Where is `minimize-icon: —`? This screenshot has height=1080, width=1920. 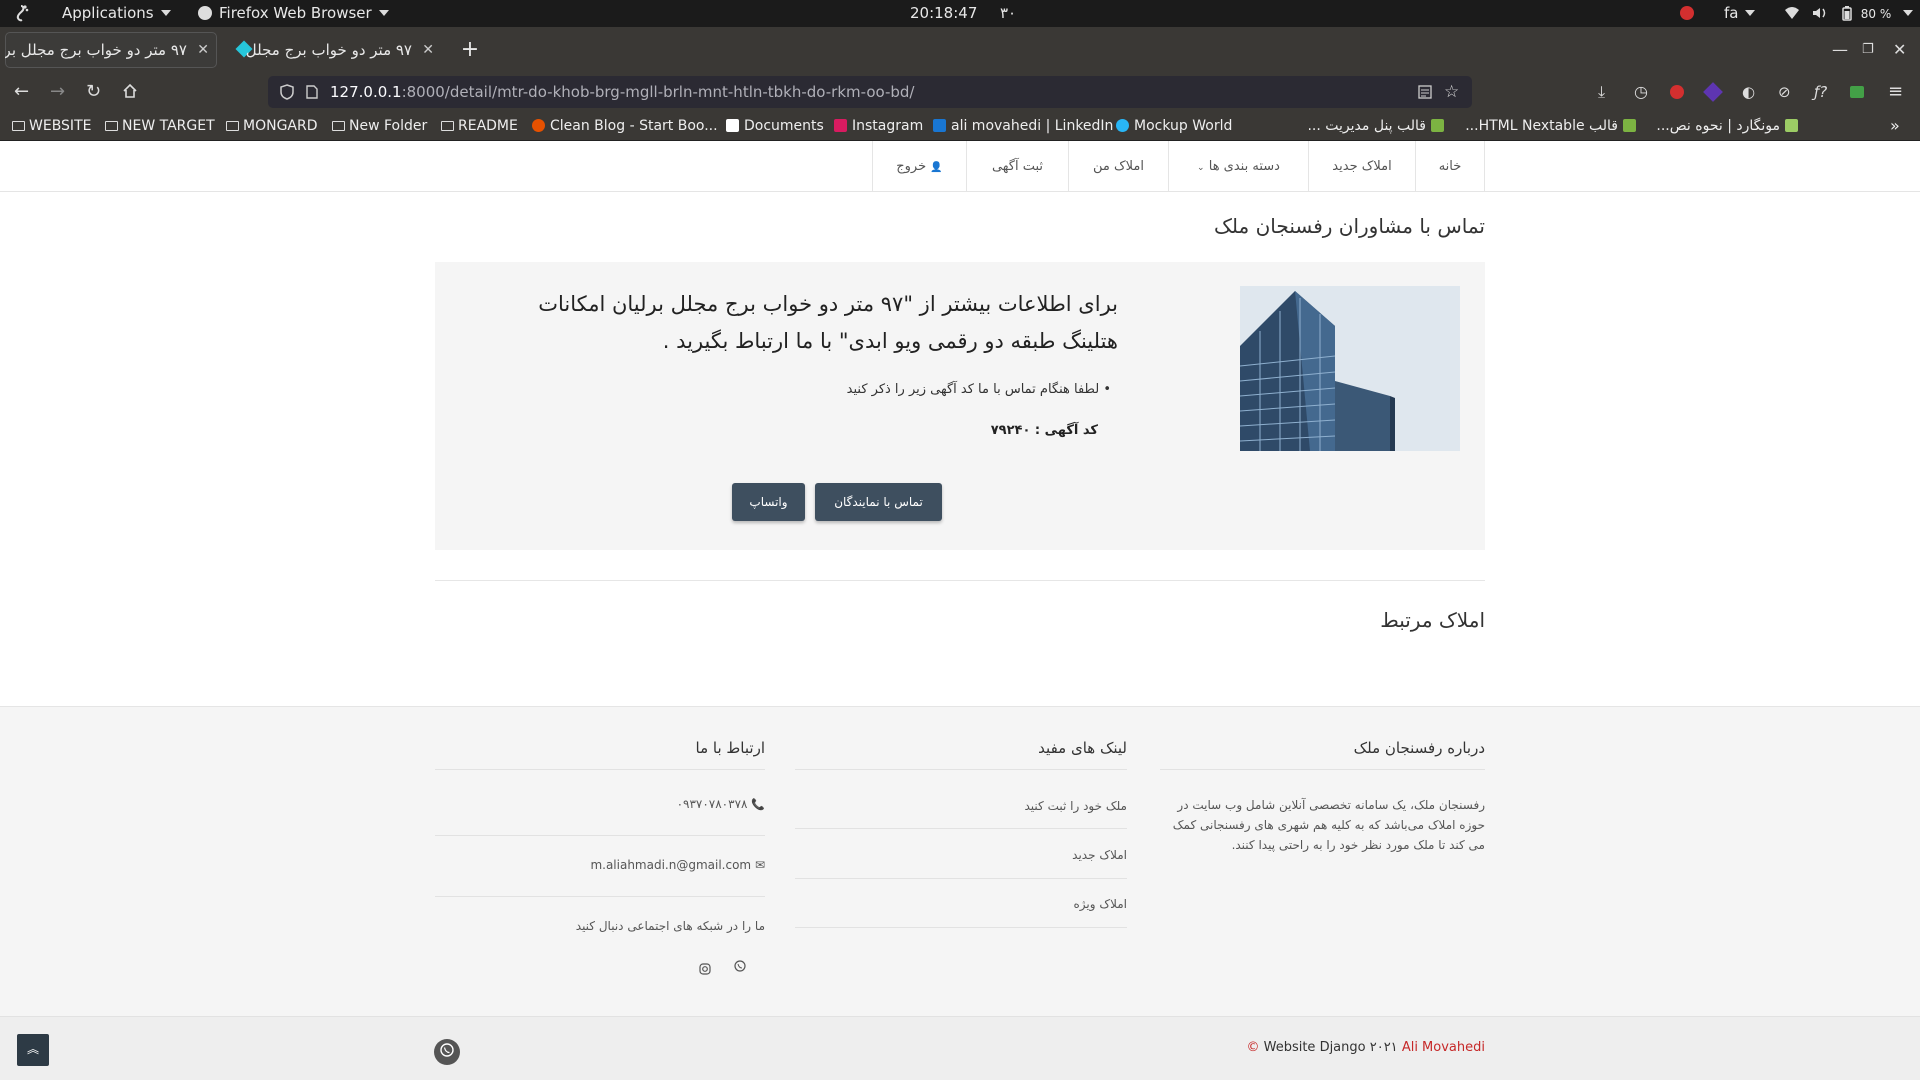 minimize-icon: — is located at coordinates (1840, 50).